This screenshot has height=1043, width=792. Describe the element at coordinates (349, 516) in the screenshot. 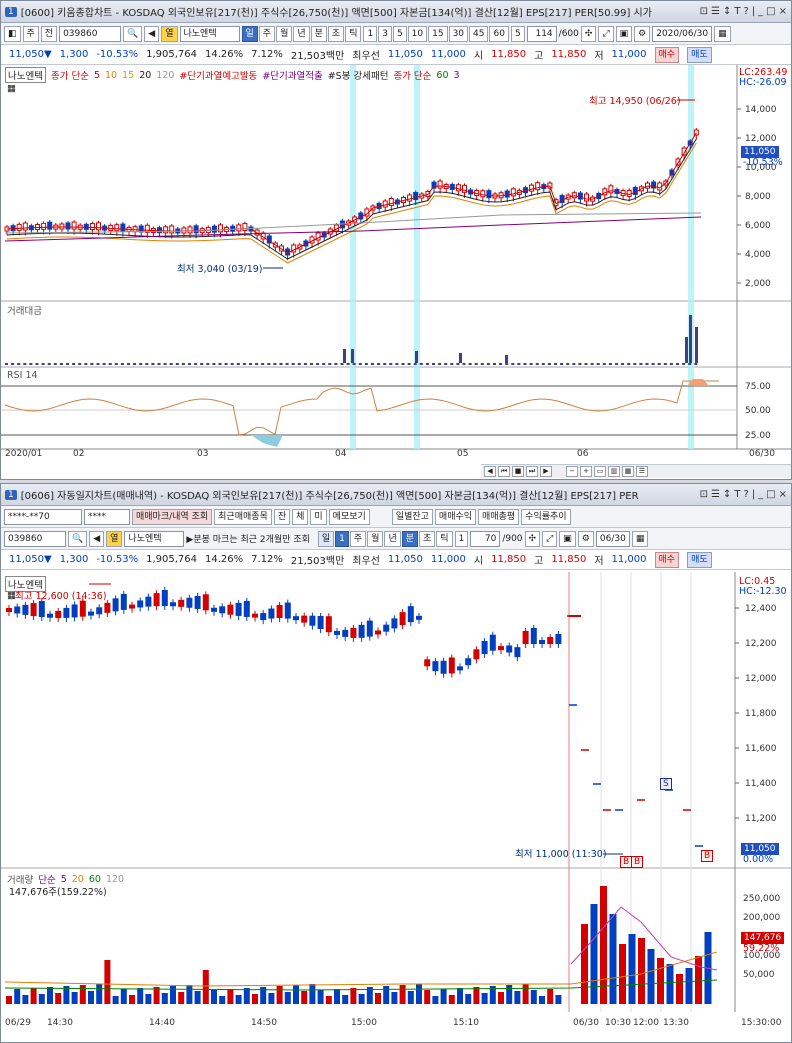

I see `memo-button: 메모보기` at that location.